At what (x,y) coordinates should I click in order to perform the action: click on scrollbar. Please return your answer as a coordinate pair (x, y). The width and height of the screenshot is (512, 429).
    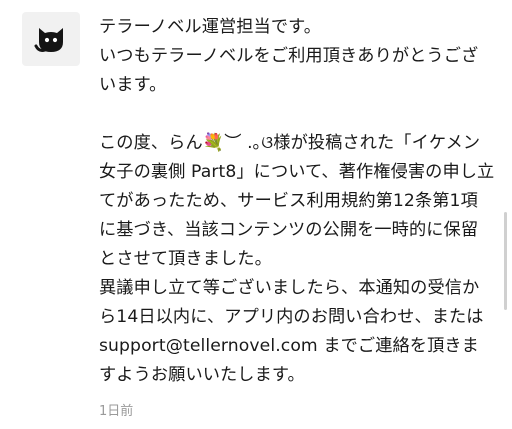
    Looking at the image, I should click on (505, 261).